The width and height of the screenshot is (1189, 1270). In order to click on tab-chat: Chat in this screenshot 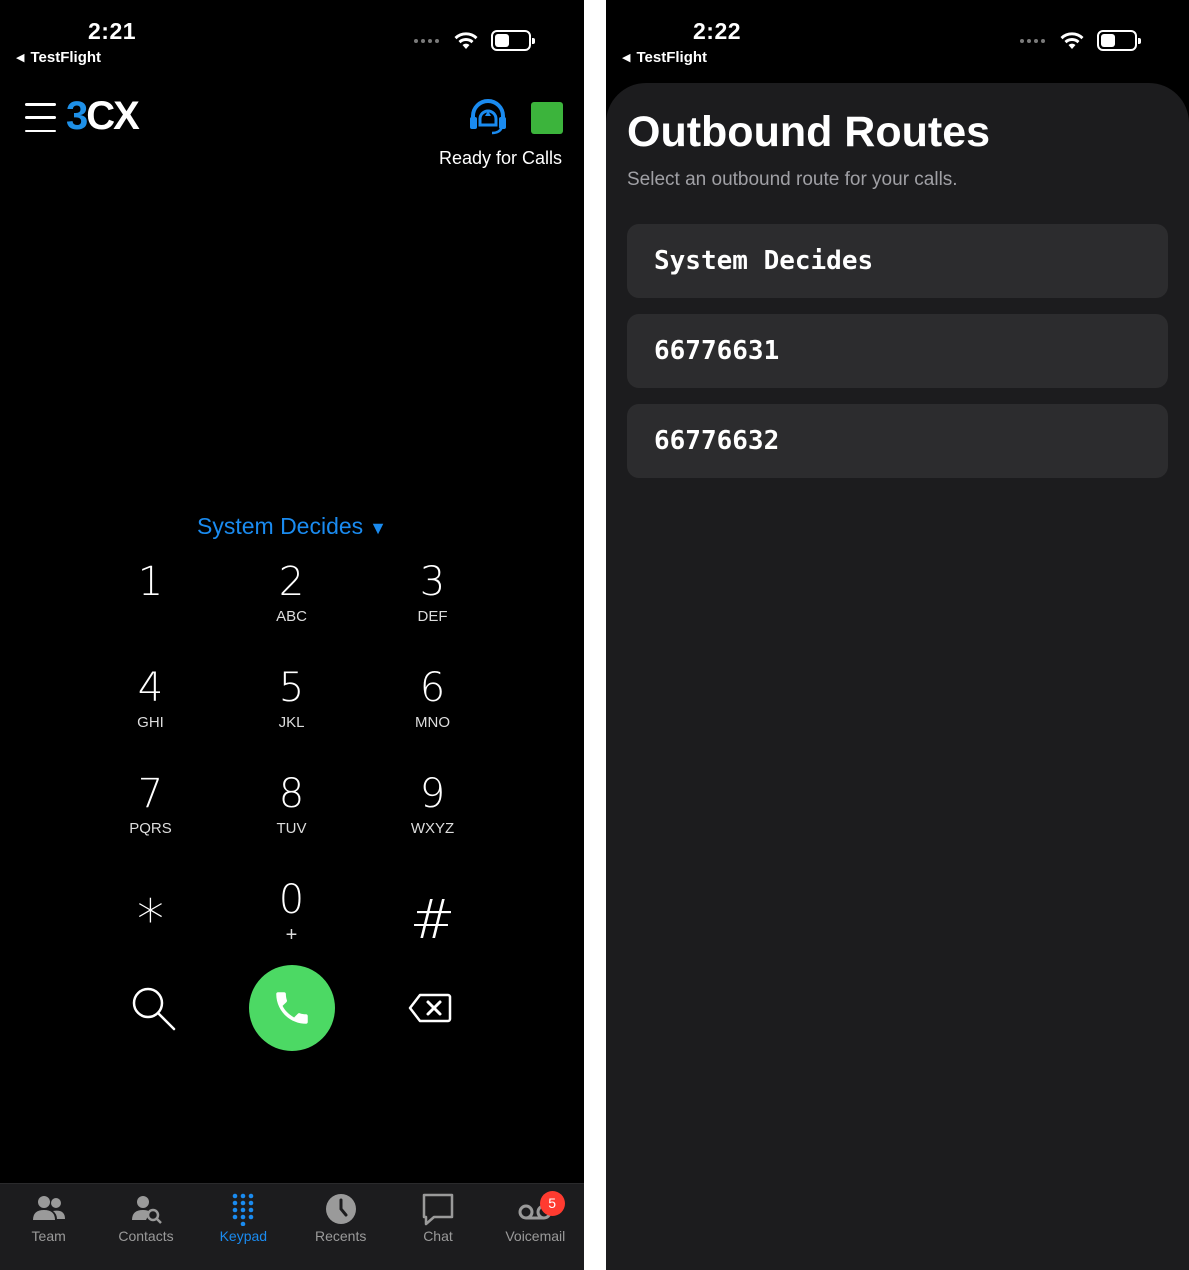, I will do `click(437, 1227)`.